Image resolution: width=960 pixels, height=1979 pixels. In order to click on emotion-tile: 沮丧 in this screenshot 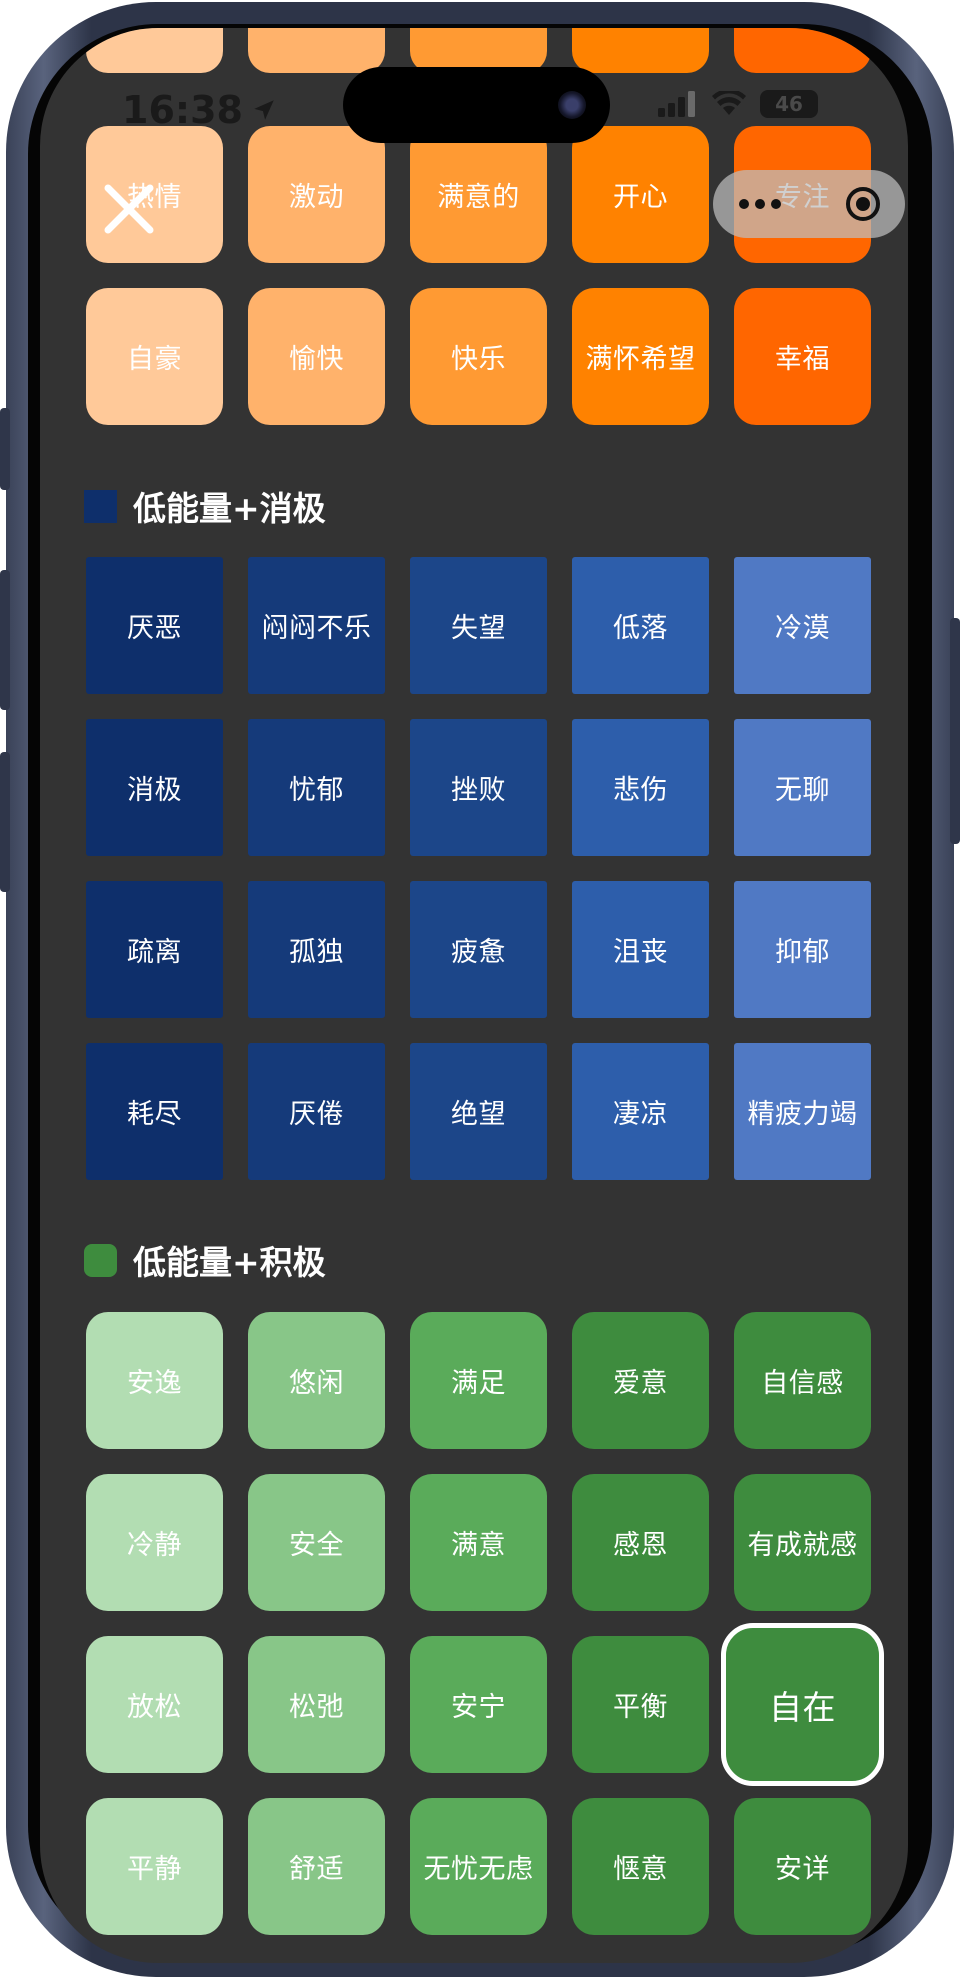, I will do `click(640, 949)`.